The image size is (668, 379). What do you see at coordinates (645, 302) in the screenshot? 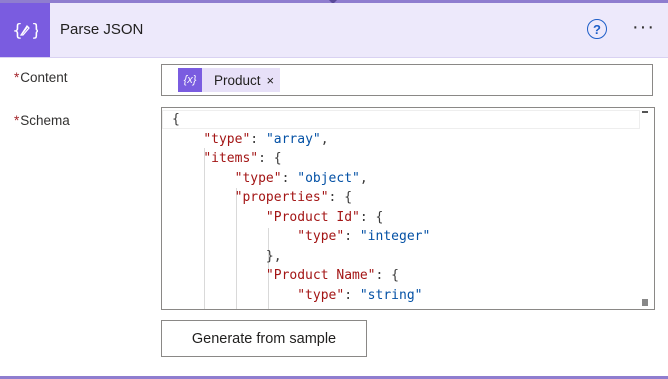
I see `scrollbar-thumb` at bounding box center [645, 302].